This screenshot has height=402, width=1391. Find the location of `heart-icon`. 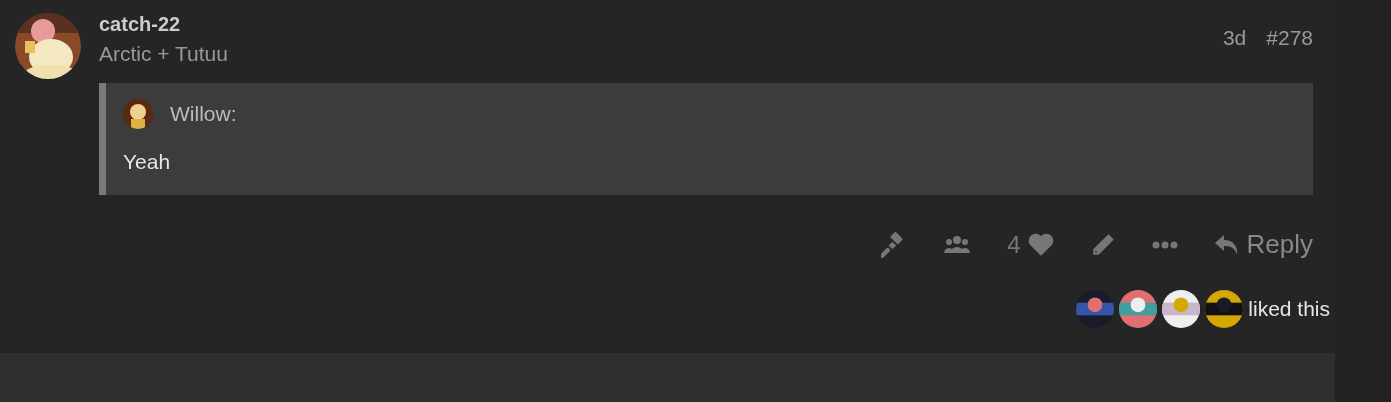

heart-icon is located at coordinates (1040, 244).